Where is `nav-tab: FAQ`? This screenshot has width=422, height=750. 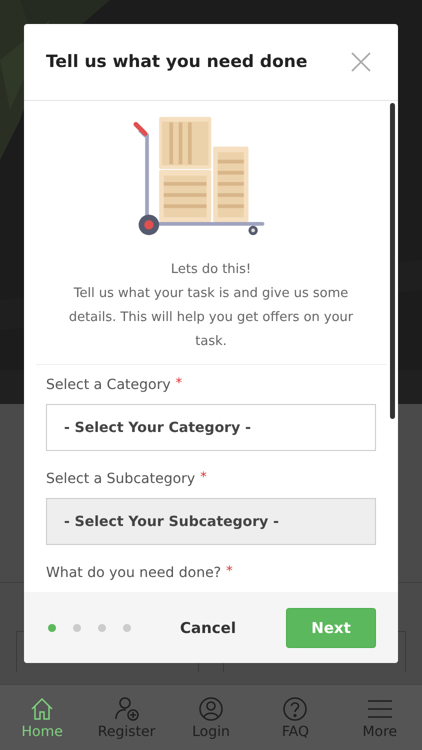 nav-tab: FAQ is located at coordinates (295, 717).